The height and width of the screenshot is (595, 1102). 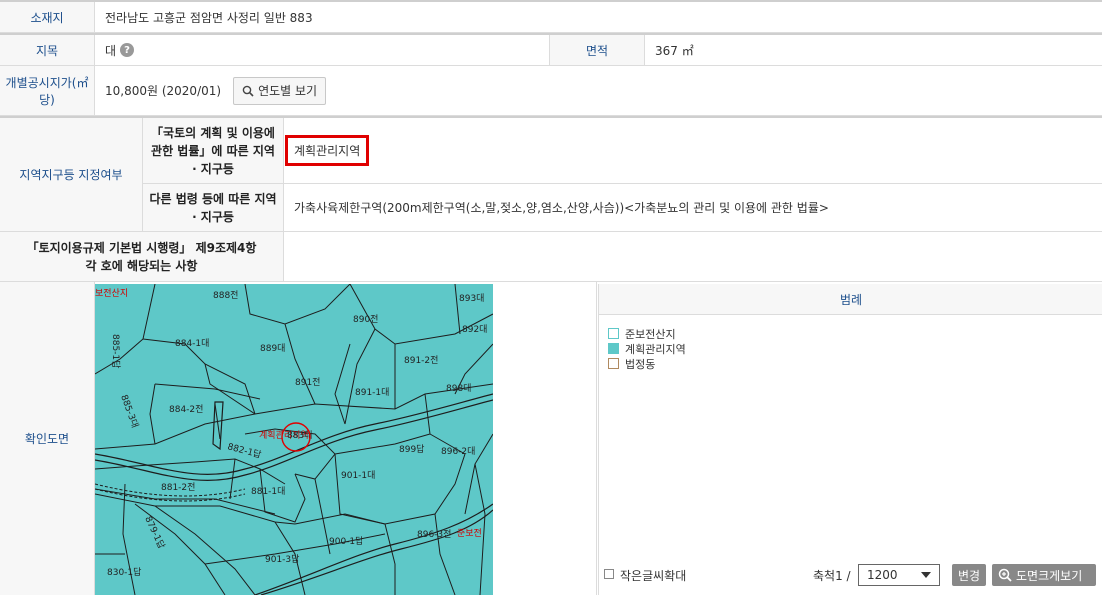 What do you see at coordinates (640, 364) in the screenshot?
I see `legend-item-label: 법정동` at bounding box center [640, 364].